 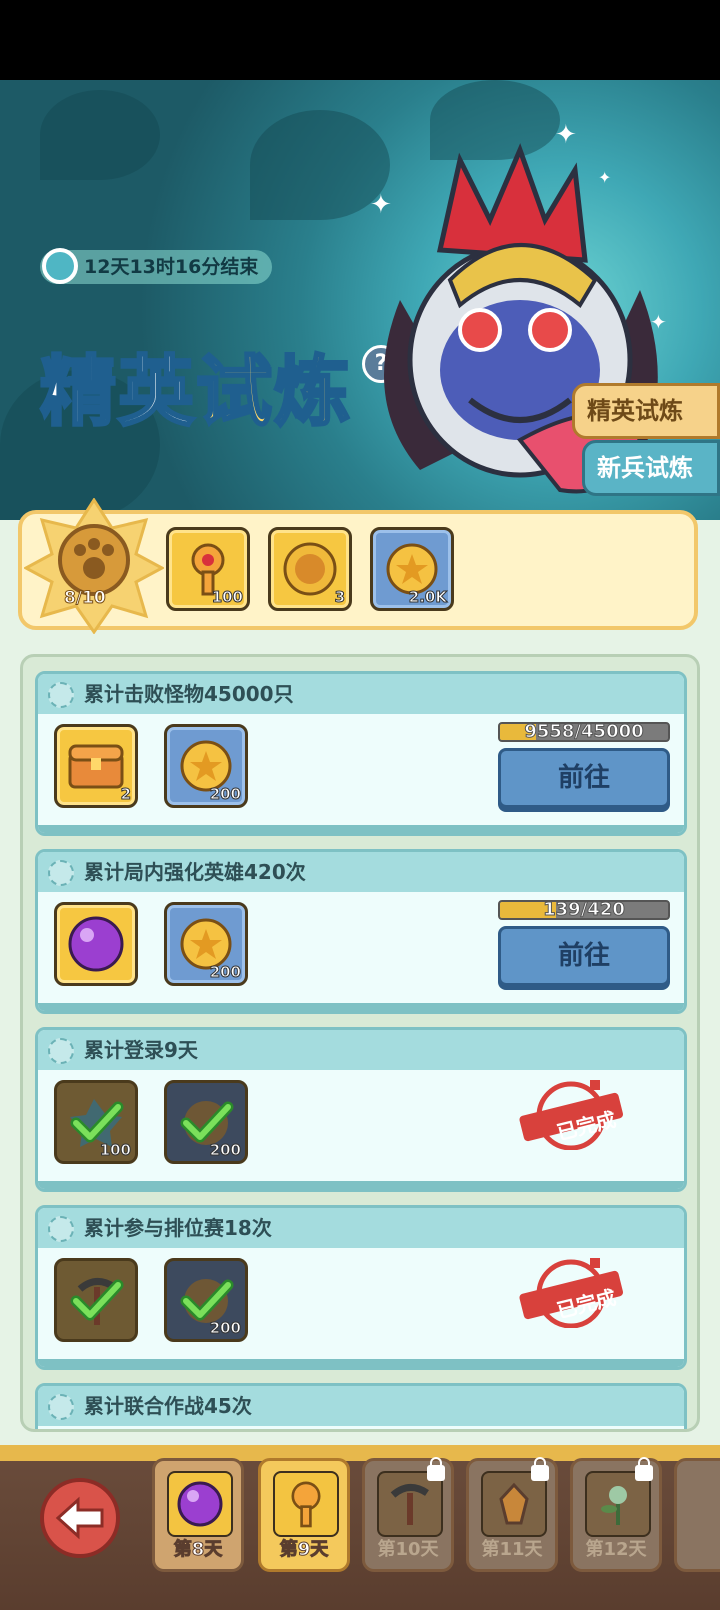 What do you see at coordinates (339, 597) in the screenshot?
I see `item-count: 3` at bounding box center [339, 597].